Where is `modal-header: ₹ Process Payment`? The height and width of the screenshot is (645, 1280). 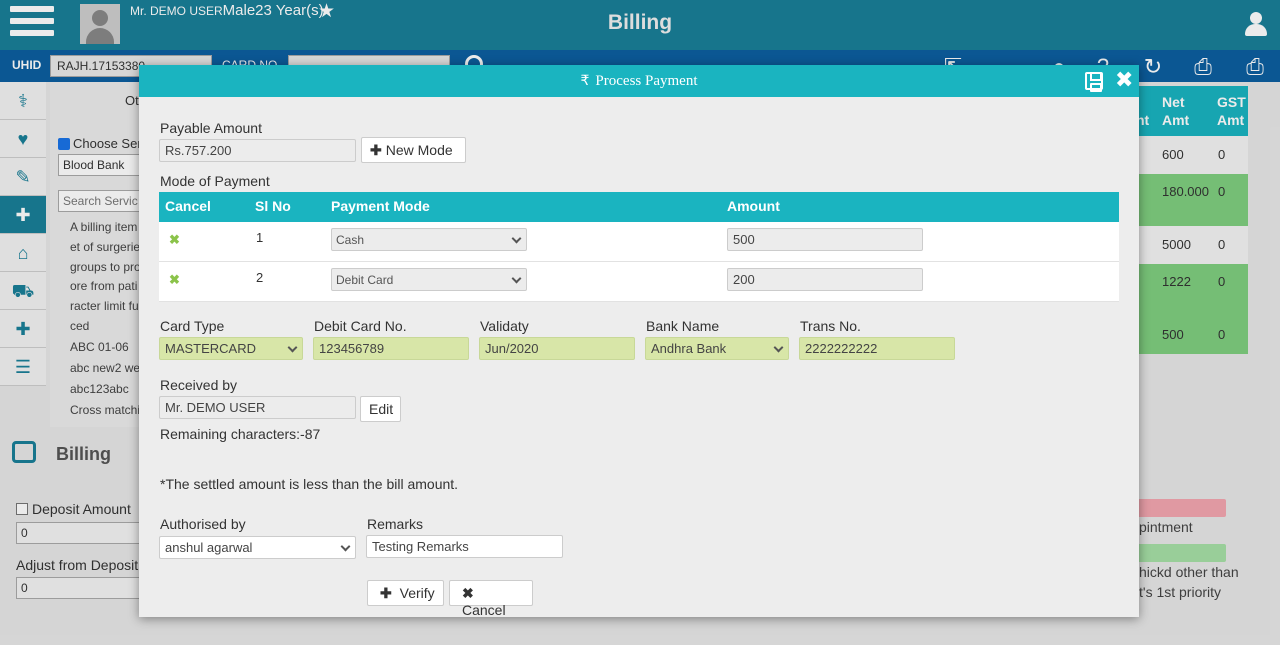
modal-header: ₹ Process Payment is located at coordinates (639, 81).